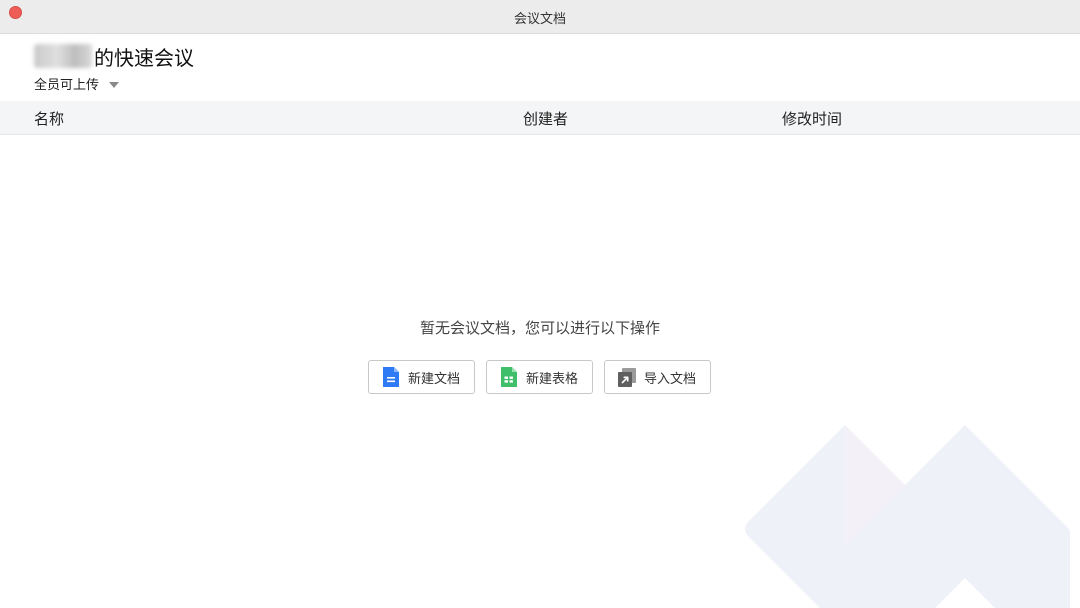 This screenshot has width=1080, height=608. Describe the element at coordinates (907, 516) in the screenshot. I see `brand-watermark` at that location.